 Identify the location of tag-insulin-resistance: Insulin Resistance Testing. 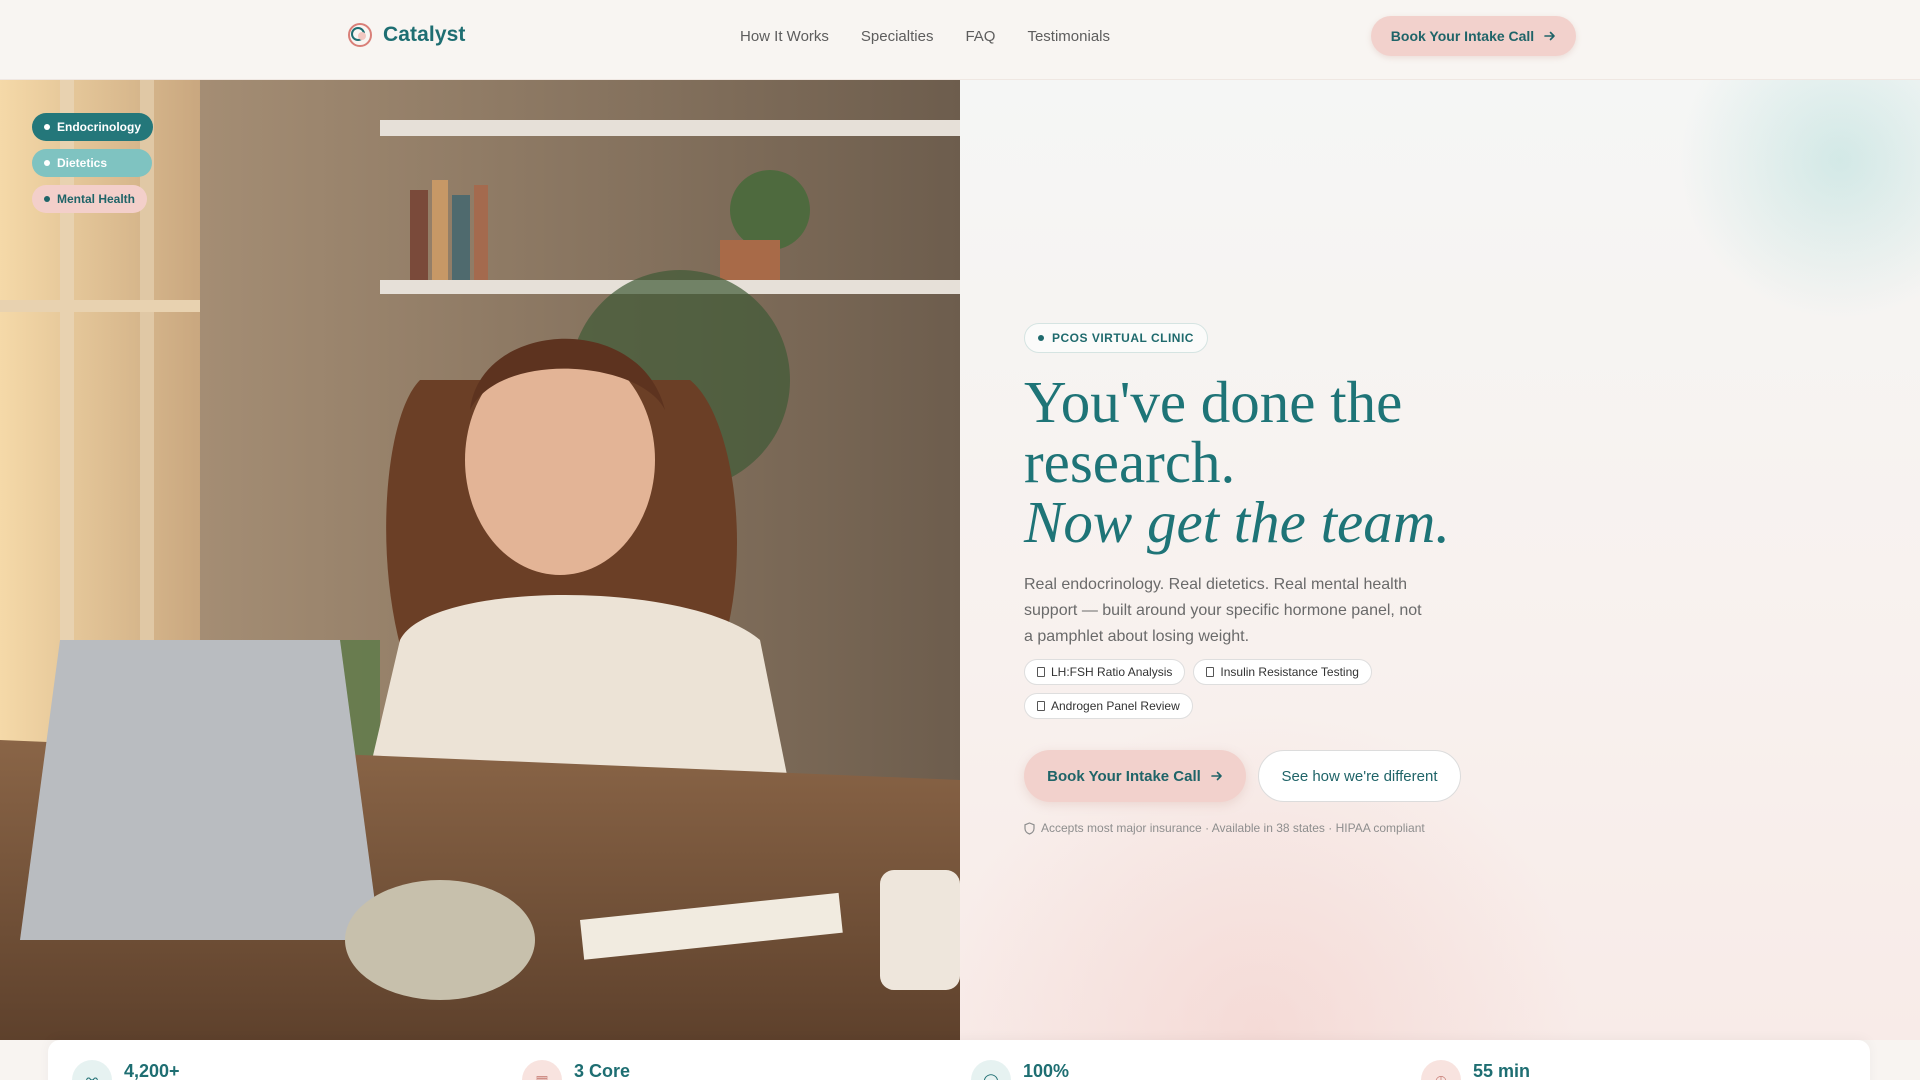
(1282, 672).